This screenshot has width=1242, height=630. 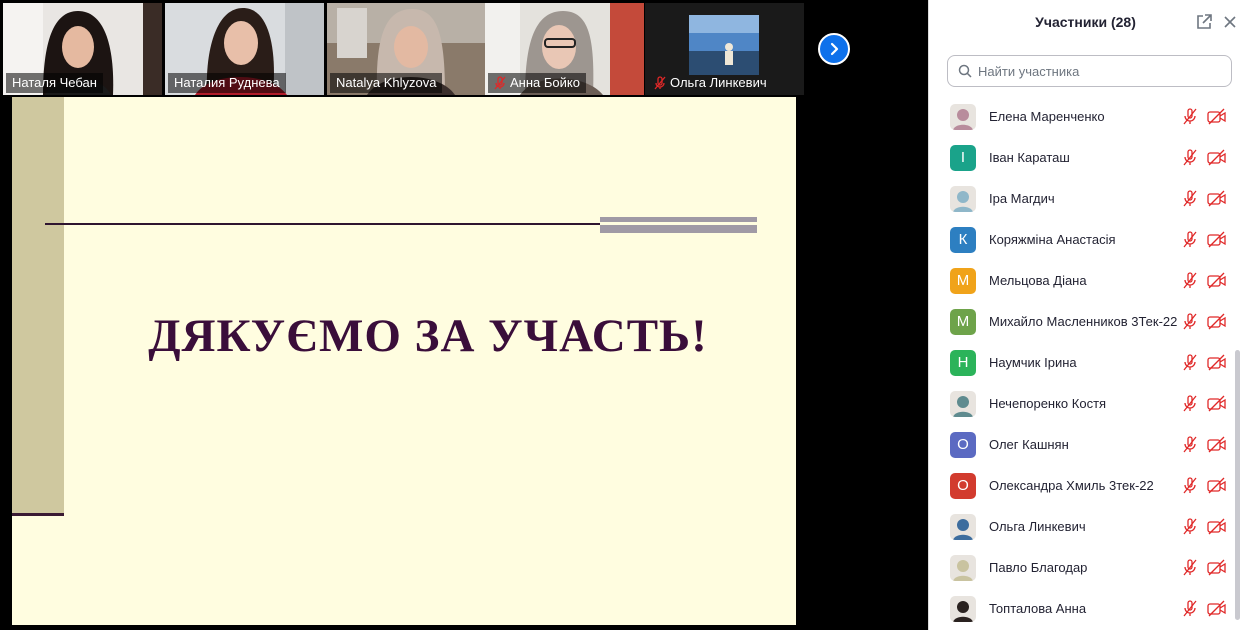 What do you see at coordinates (1029, 444) in the screenshot?
I see `participant-name: Олег Кашнян` at bounding box center [1029, 444].